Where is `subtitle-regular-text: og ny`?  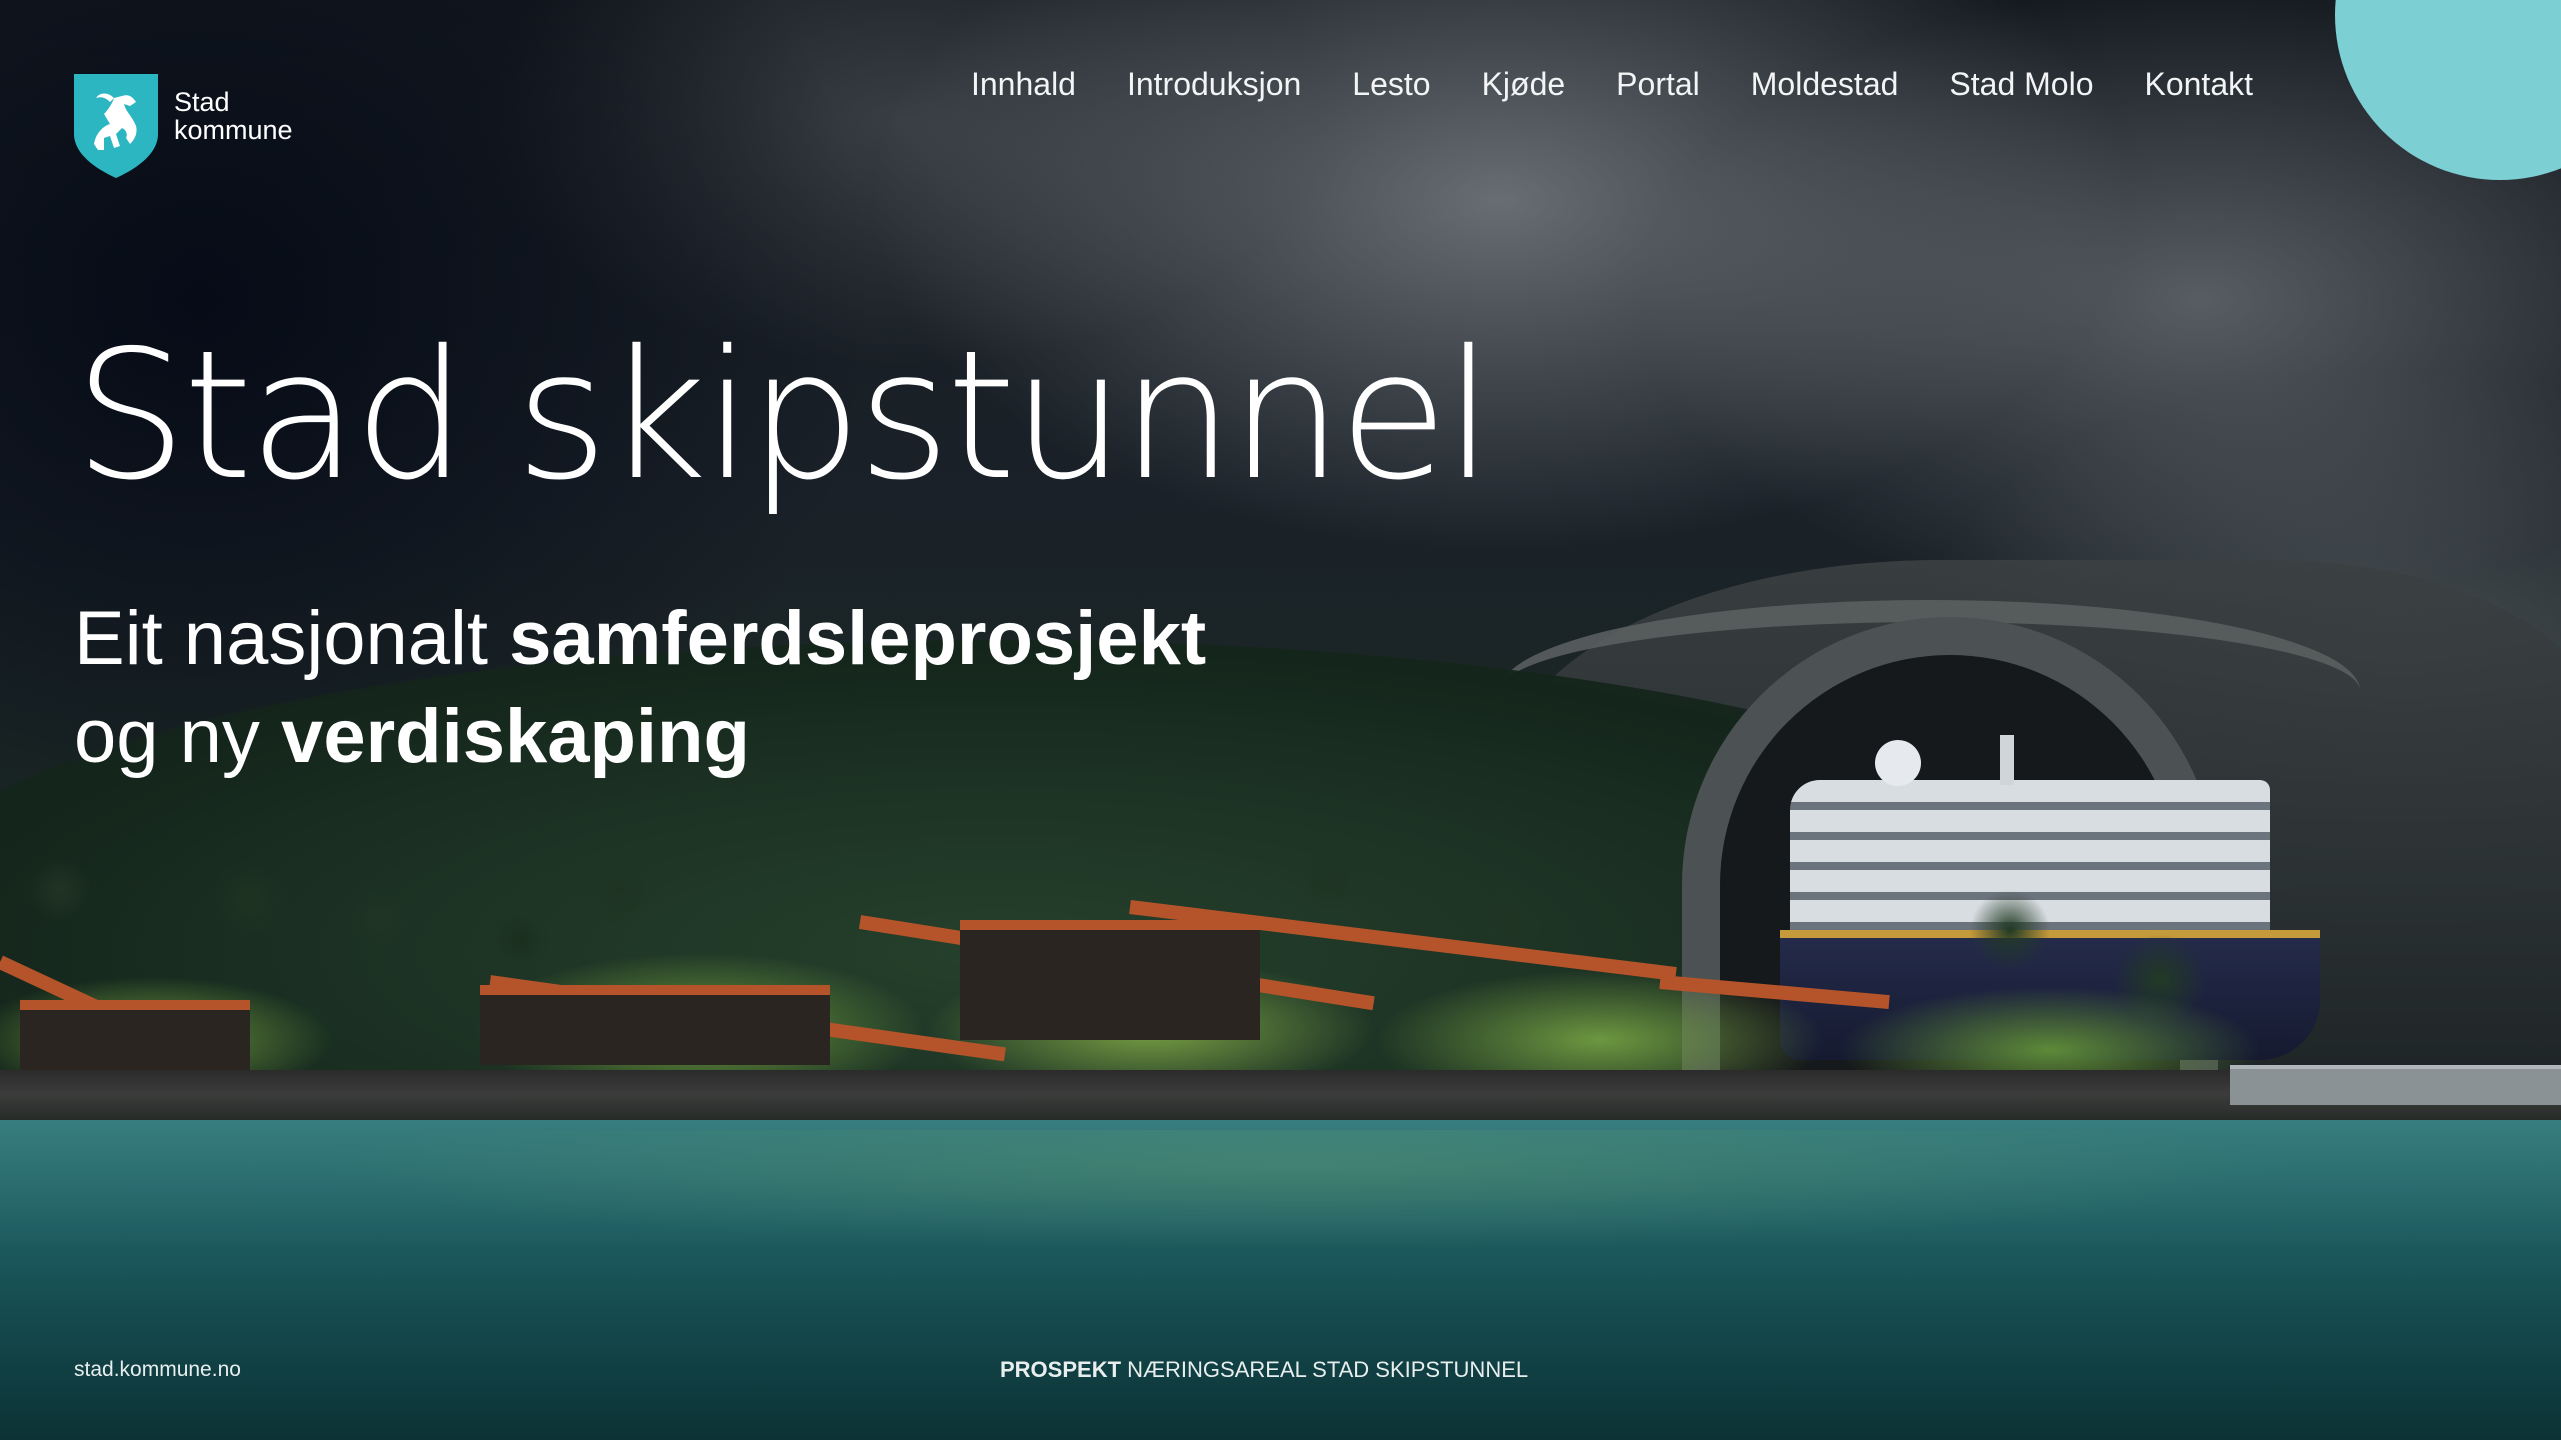 subtitle-regular-text: og ny is located at coordinates (178, 736).